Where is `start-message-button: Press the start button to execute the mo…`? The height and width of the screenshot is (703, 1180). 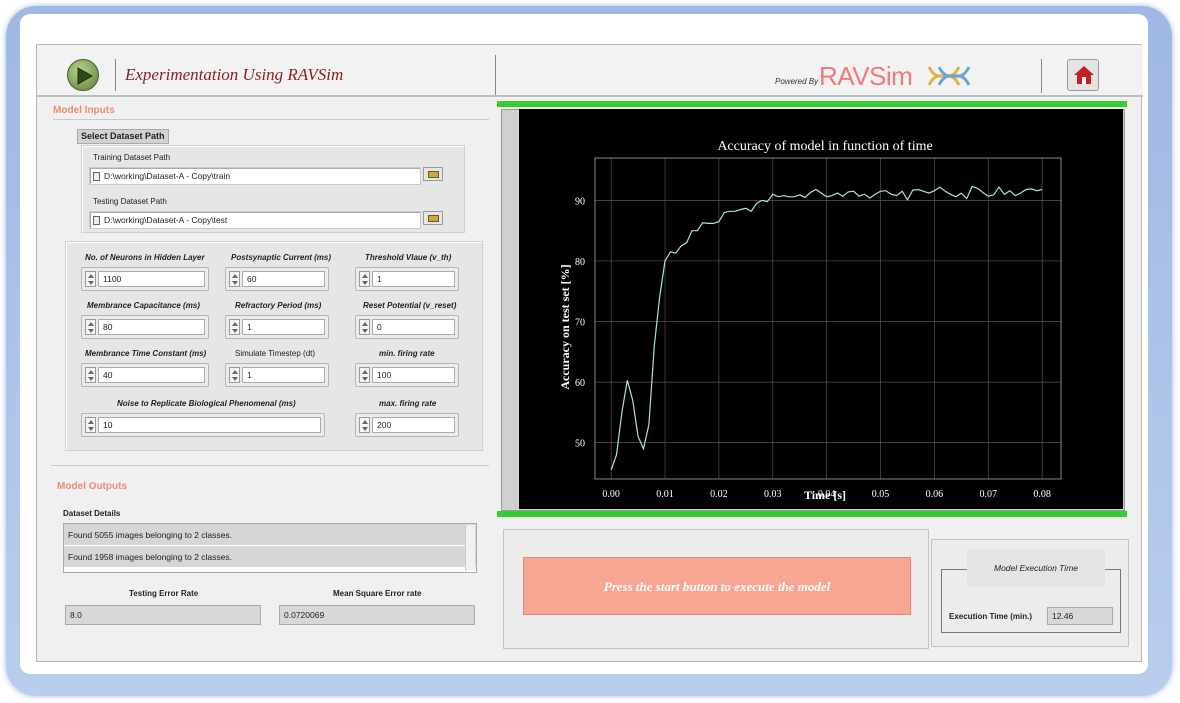
start-message-button: Press the start button to execute the mo… is located at coordinates (717, 586).